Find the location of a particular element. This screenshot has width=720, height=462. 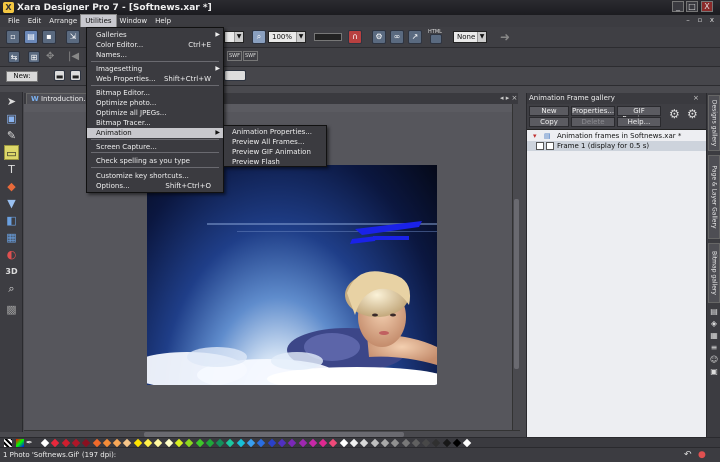

open-document-icon: ▤ is located at coordinates (31, 37).